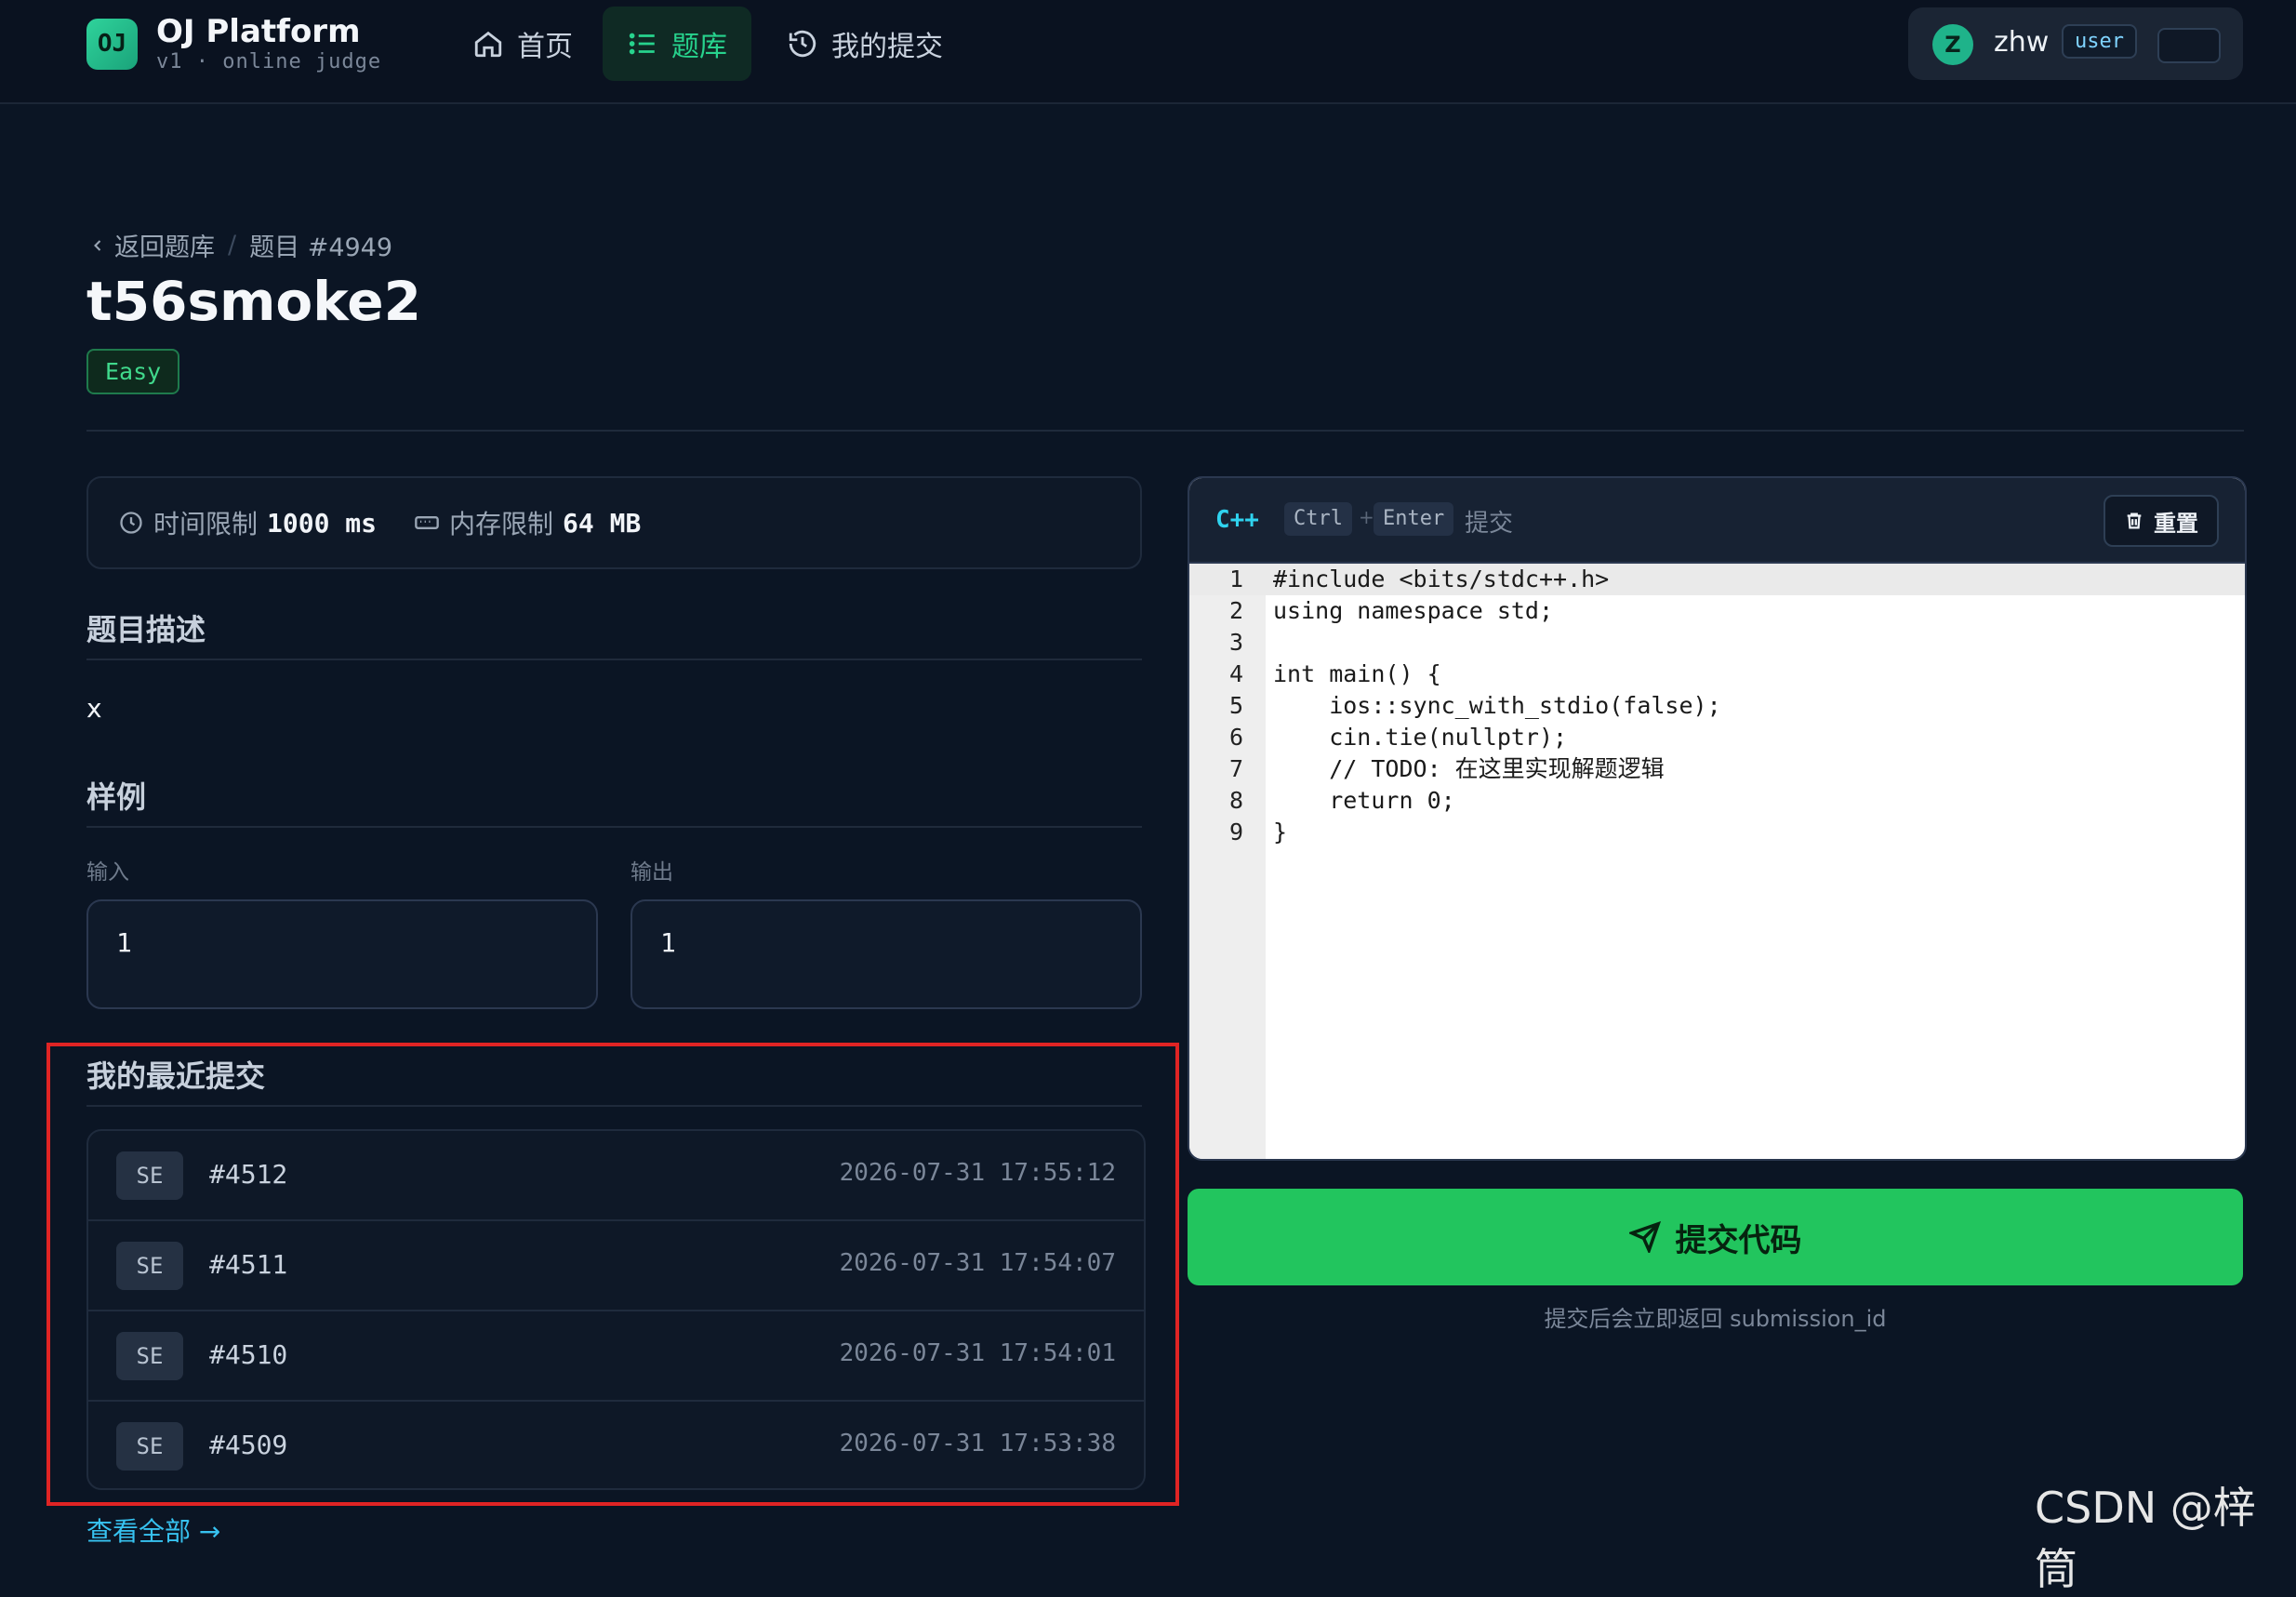 This screenshot has height=1597, width=2296. Describe the element at coordinates (614, 827) in the screenshot. I see `sample-rule` at that location.